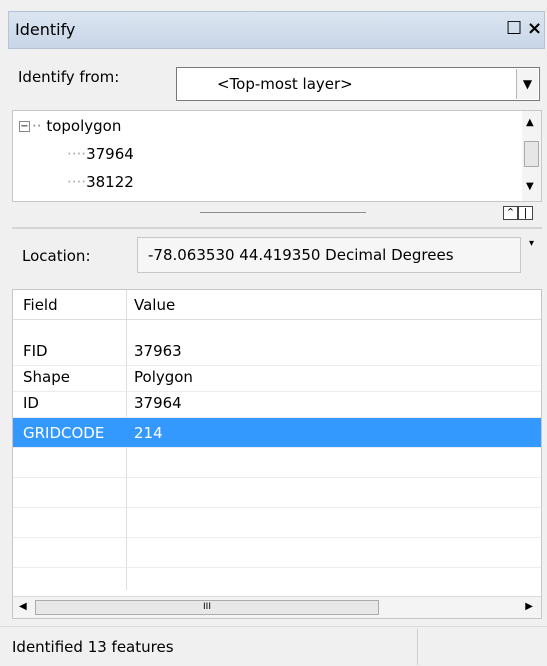 This screenshot has width=547, height=666. I want to click on tree-item-37964: ····37964, so click(100, 154).